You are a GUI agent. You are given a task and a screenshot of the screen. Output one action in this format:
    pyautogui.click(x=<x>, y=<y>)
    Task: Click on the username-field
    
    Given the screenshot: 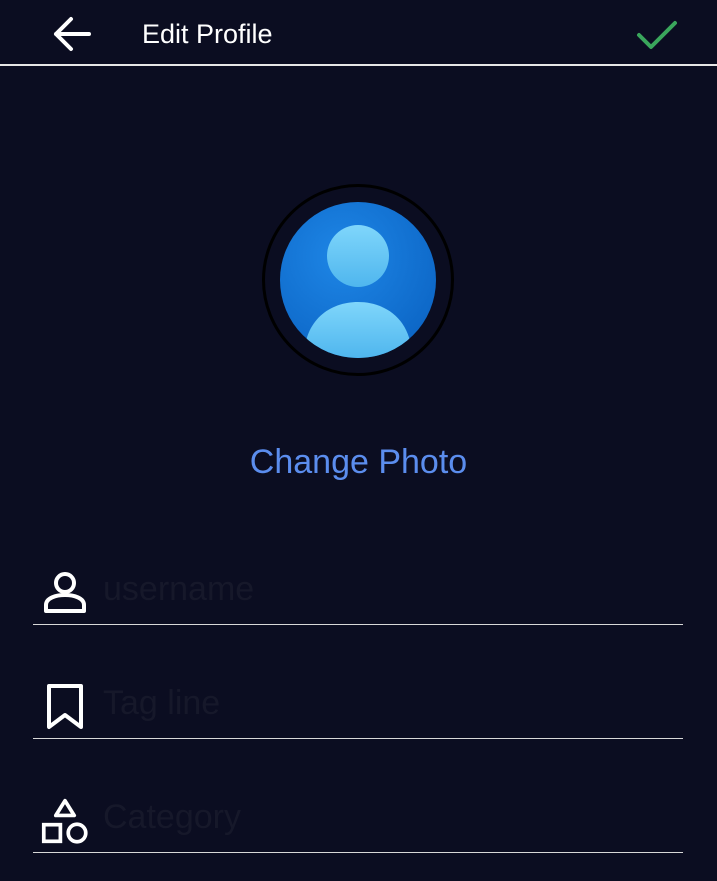 What is the action you would take?
    pyautogui.click(x=358, y=588)
    